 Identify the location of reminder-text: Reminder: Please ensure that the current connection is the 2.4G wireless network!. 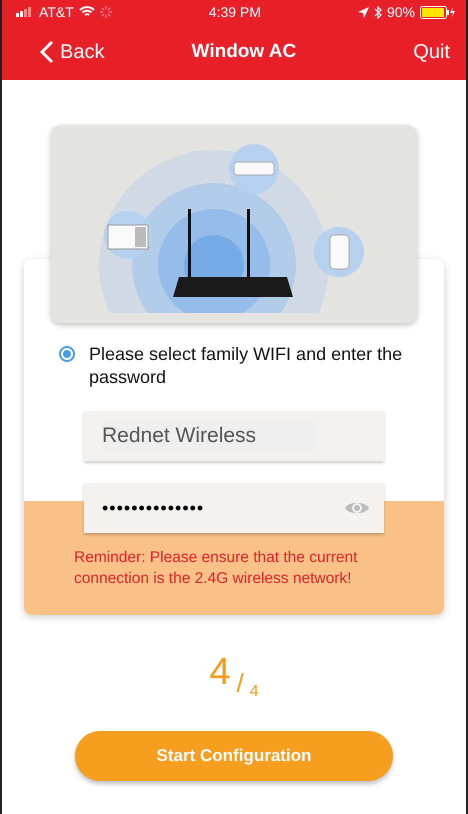
(216, 568).